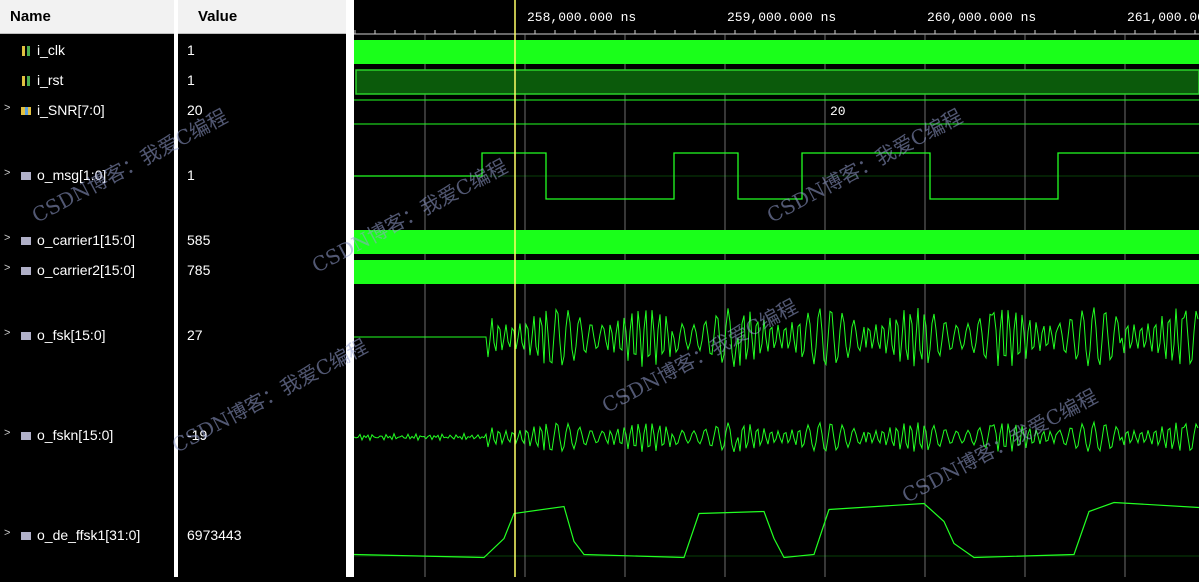 The width and height of the screenshot is (1199, 582). Describe the element at coordinates (350, 288) in the screenshot. I see `waveform-splitter` at that location.